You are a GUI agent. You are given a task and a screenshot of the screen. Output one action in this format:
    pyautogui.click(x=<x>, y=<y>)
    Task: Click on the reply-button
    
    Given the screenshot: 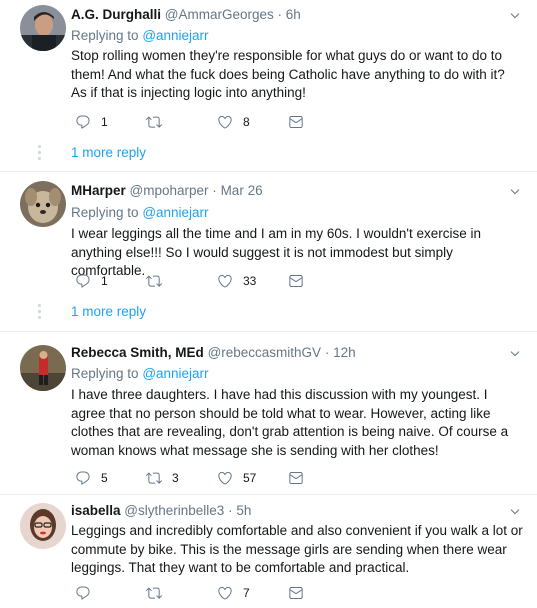 What is the action you would take?
    pyautogui.click(x=88, y=593)
    